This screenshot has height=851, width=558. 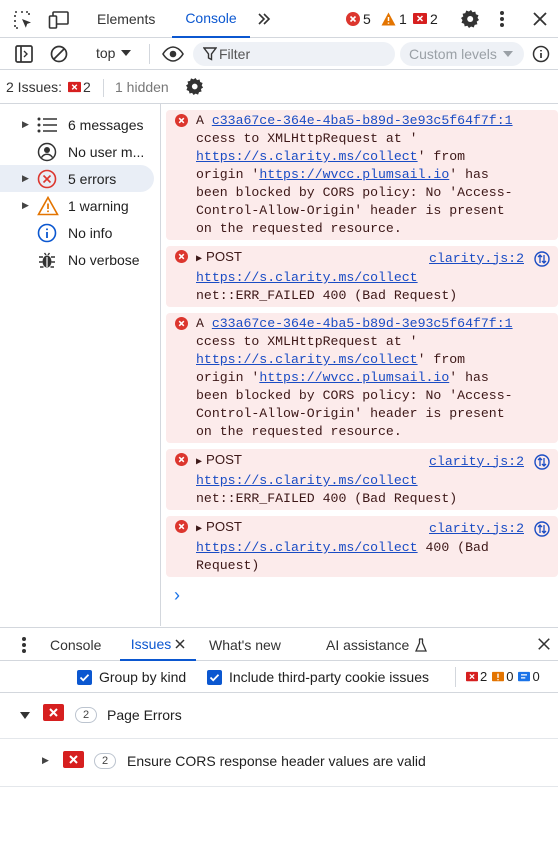 I want to click on sidebar-item-label: 1 warning, so click(x=98, y=205).